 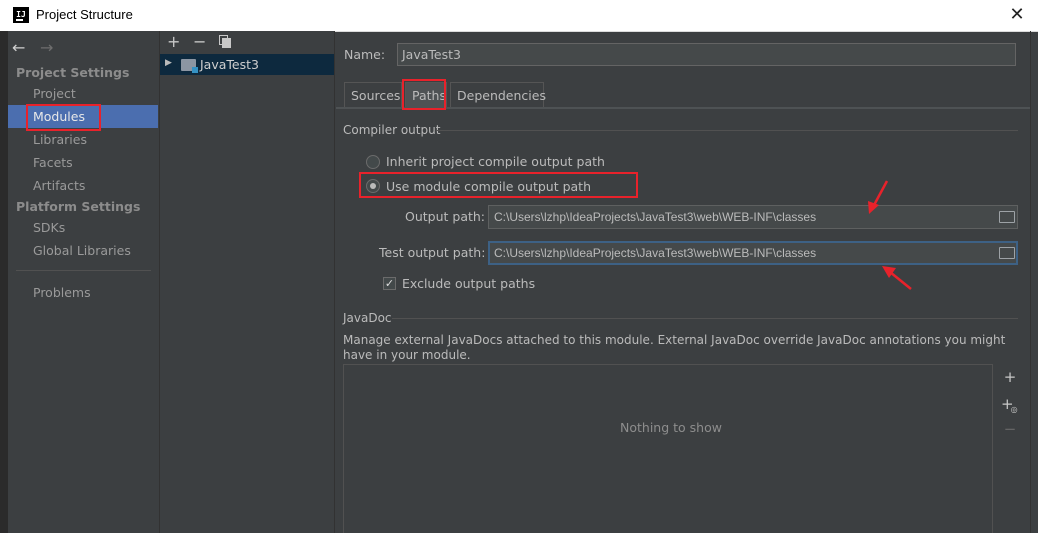 I want to click on panel-border, so click(x=1030, y=282).